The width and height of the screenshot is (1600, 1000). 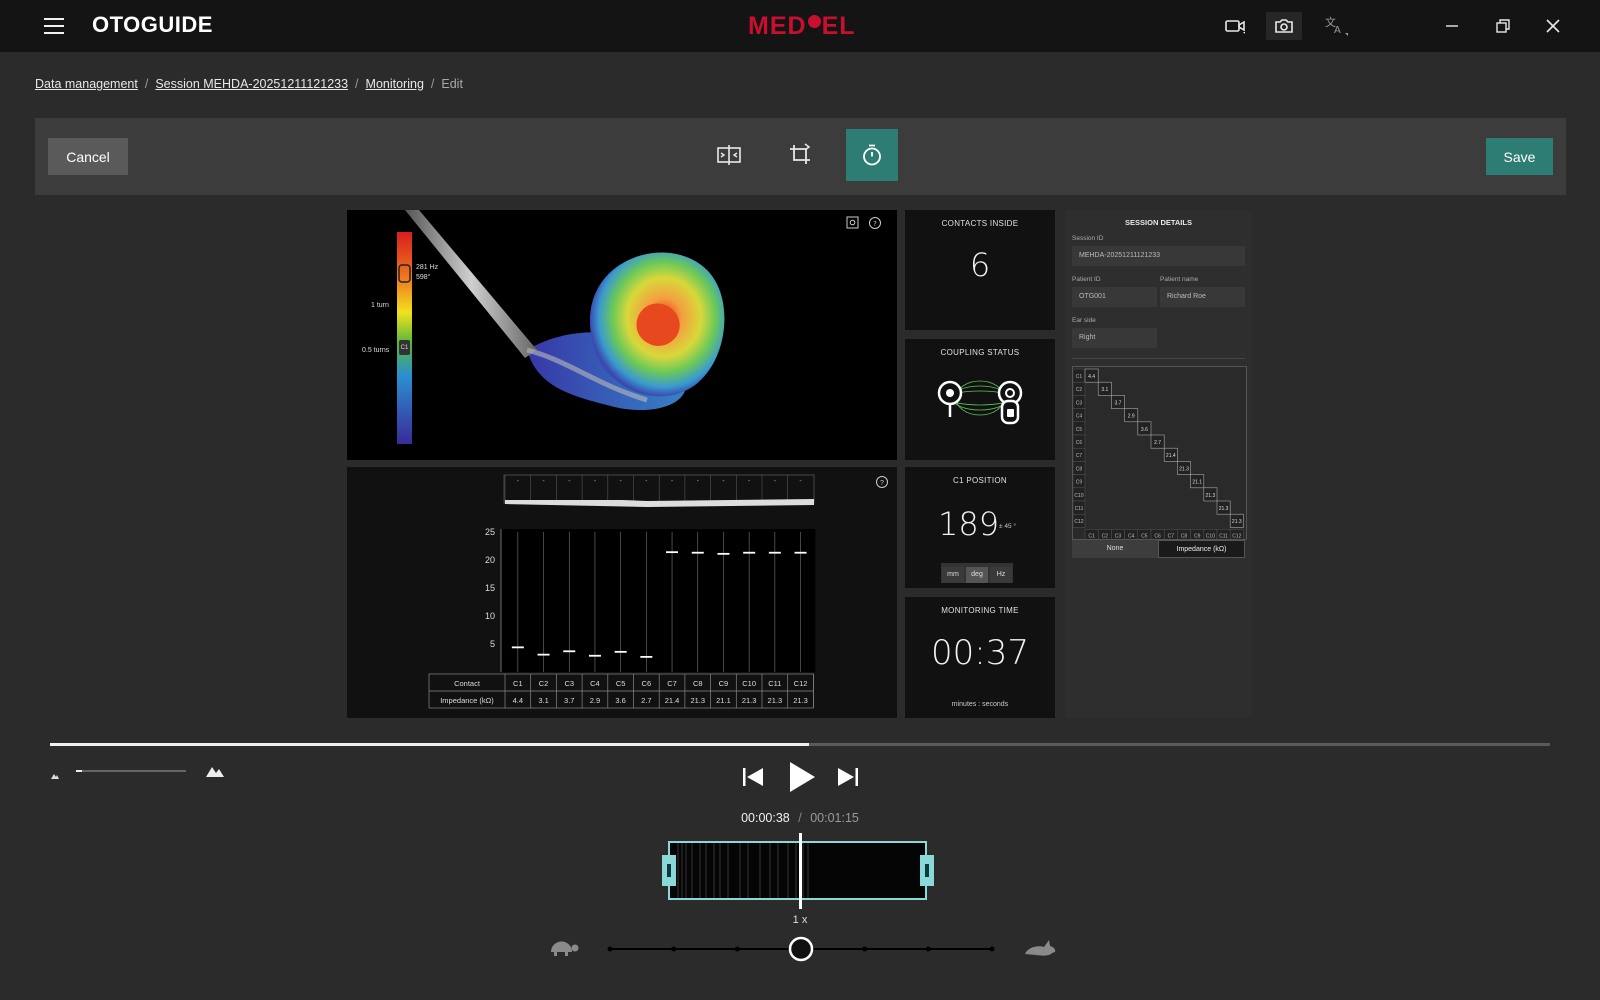 I want to click on matrix-row-label: C8, so click(x=1079, y=469).